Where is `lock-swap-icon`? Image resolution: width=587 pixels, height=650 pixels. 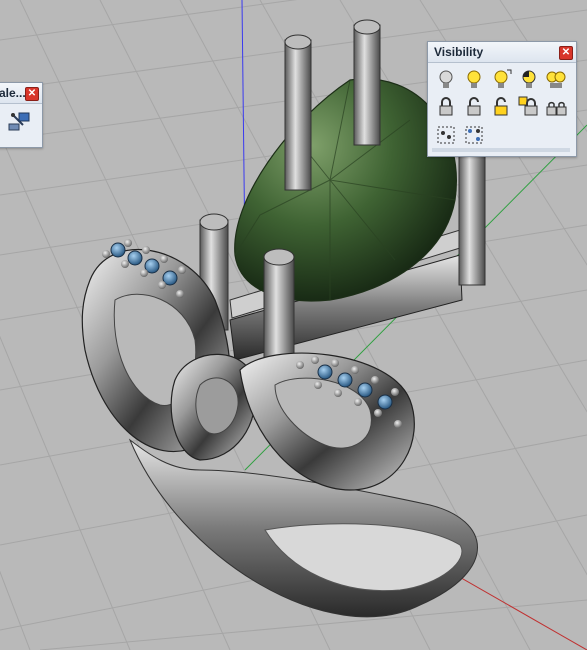
lock-swap-icon is located at coordinates (529, 107).